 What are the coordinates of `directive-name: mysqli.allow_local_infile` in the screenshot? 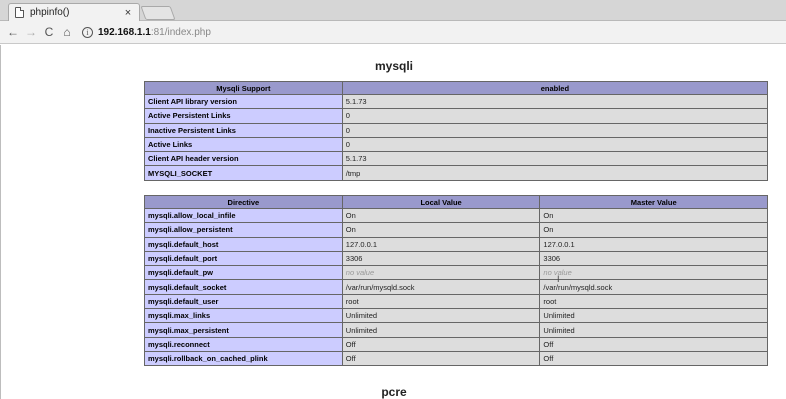 It's located at (243, 215).